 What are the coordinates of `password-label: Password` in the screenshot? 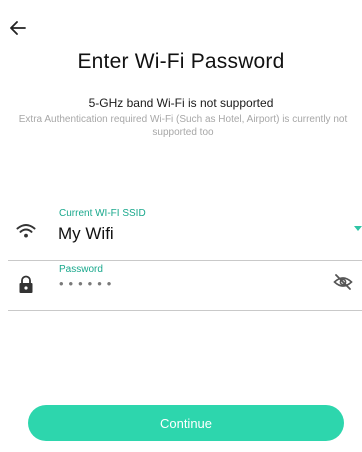 It's located at (81, 269).